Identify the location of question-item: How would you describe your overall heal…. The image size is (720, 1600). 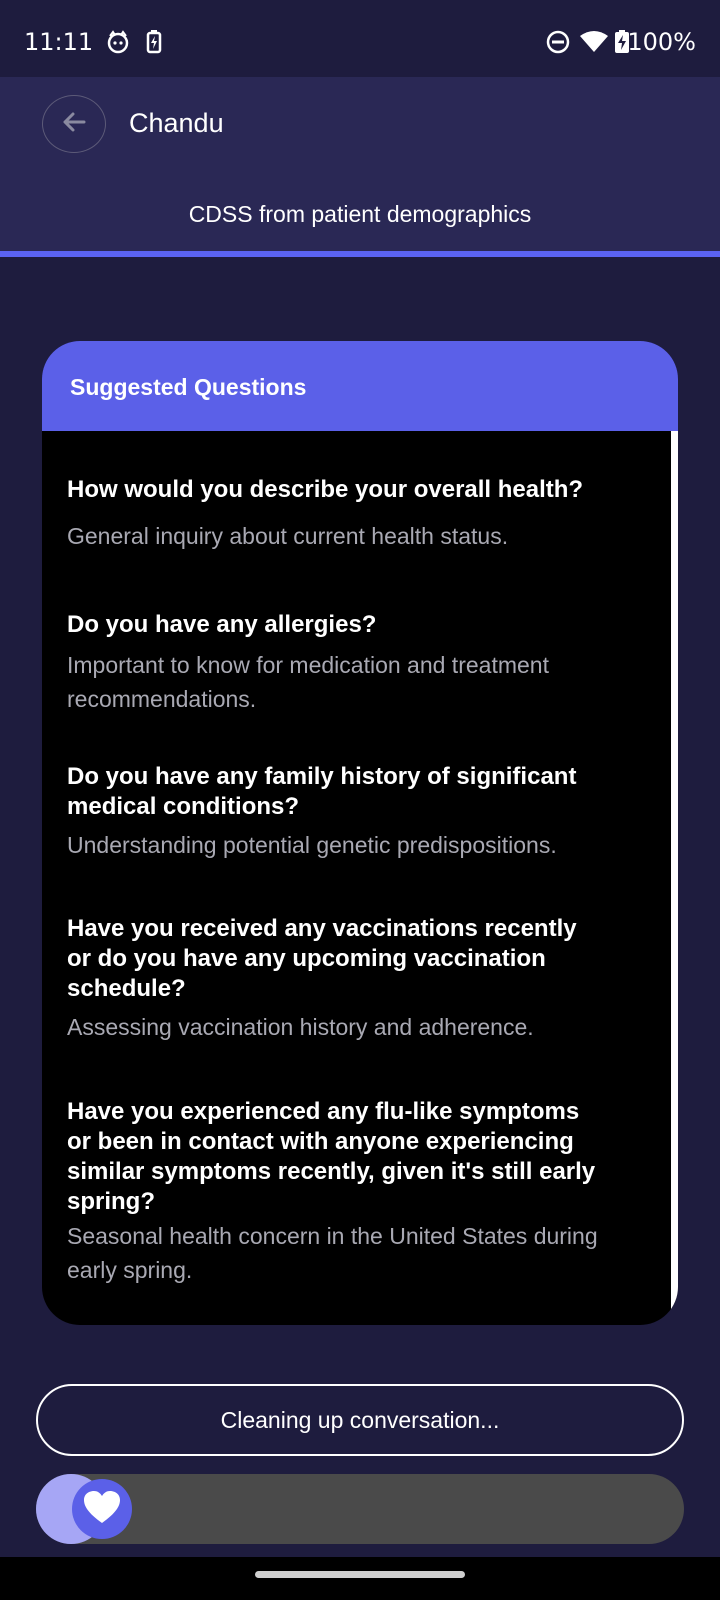
(357, 514).